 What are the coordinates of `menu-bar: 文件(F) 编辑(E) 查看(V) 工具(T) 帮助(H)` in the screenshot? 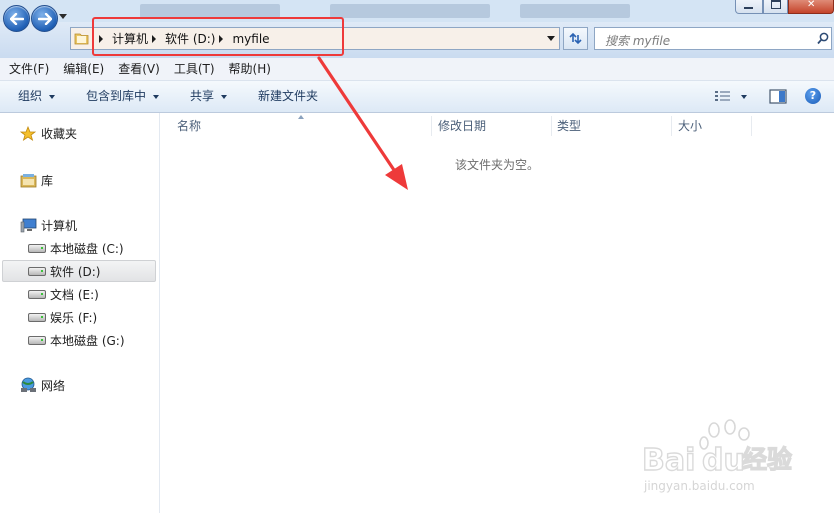 It's located at (417, 69).